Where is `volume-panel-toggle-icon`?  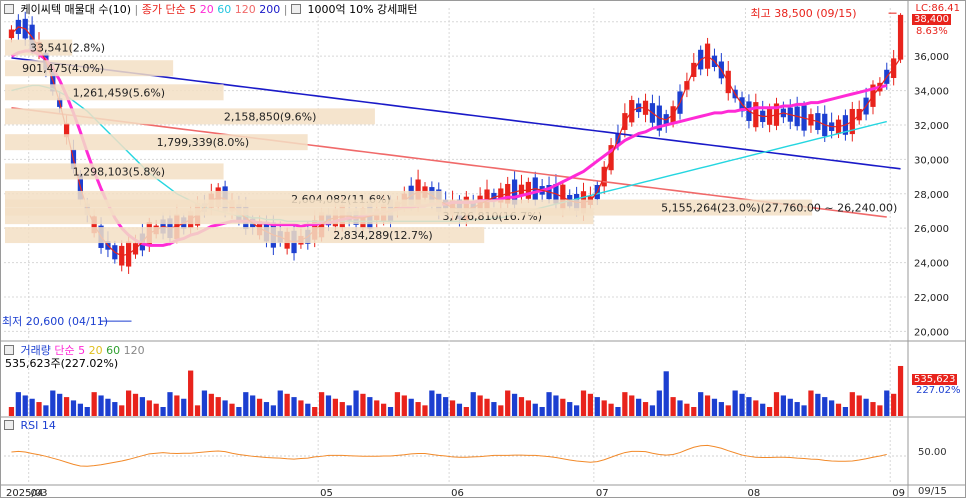
volume-panel-toggle-icon is located at coordinates (9, 350).